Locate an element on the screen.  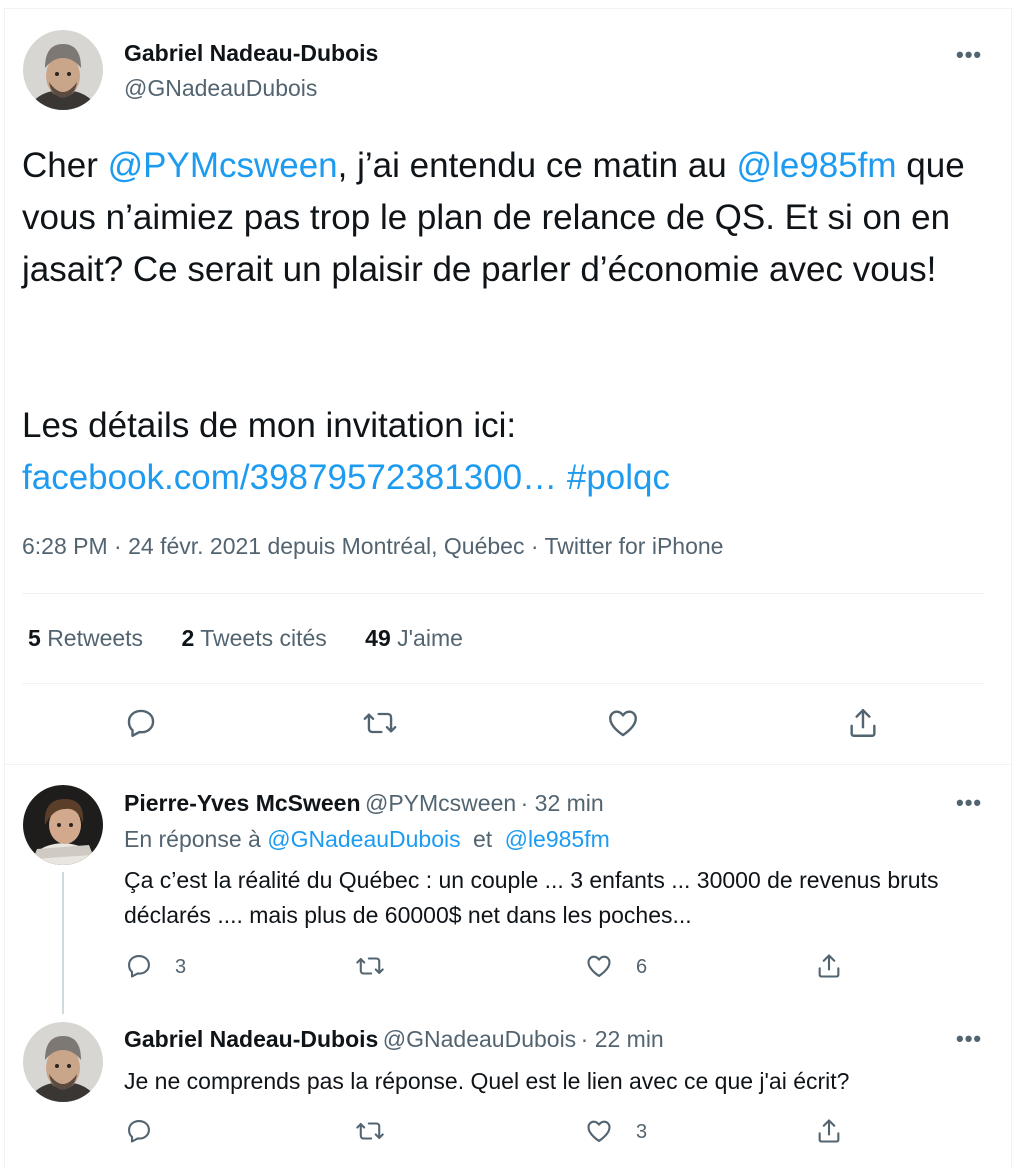
tweet-stats: 5 Retweets 2 Tweets cités 49 J'aime is located at coordinates (245, 638).